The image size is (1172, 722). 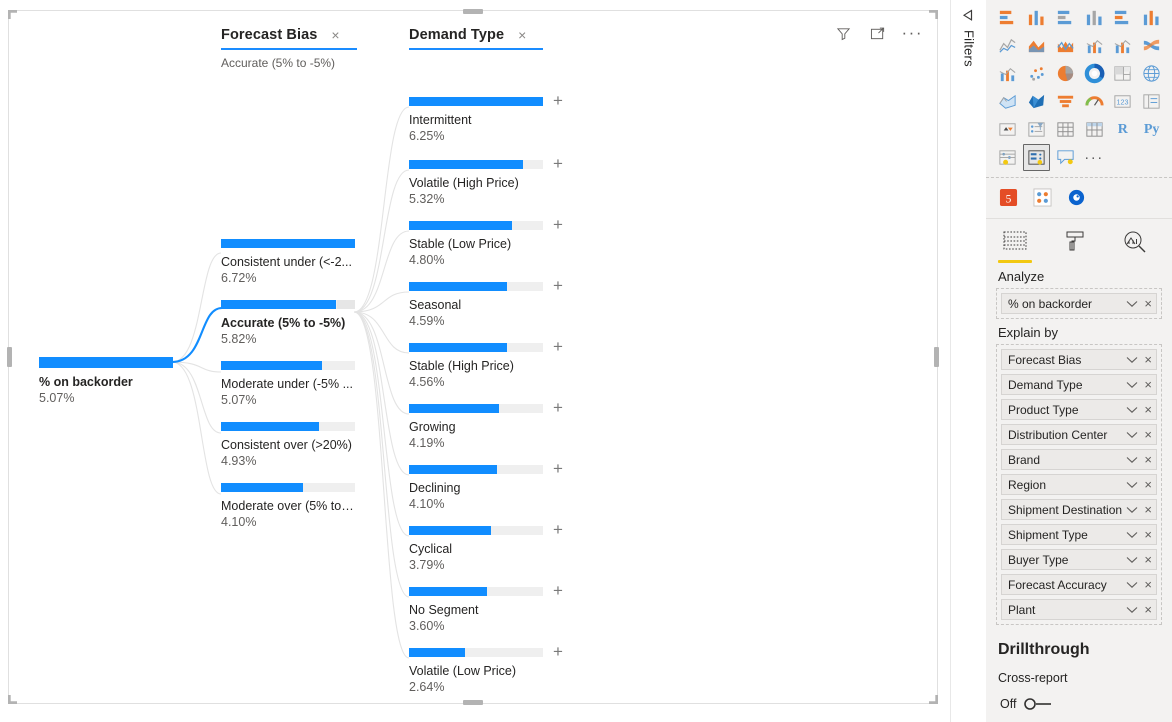 I want to click on tree-node: + Intermittent 6.25%, so click(x=486, y=117).